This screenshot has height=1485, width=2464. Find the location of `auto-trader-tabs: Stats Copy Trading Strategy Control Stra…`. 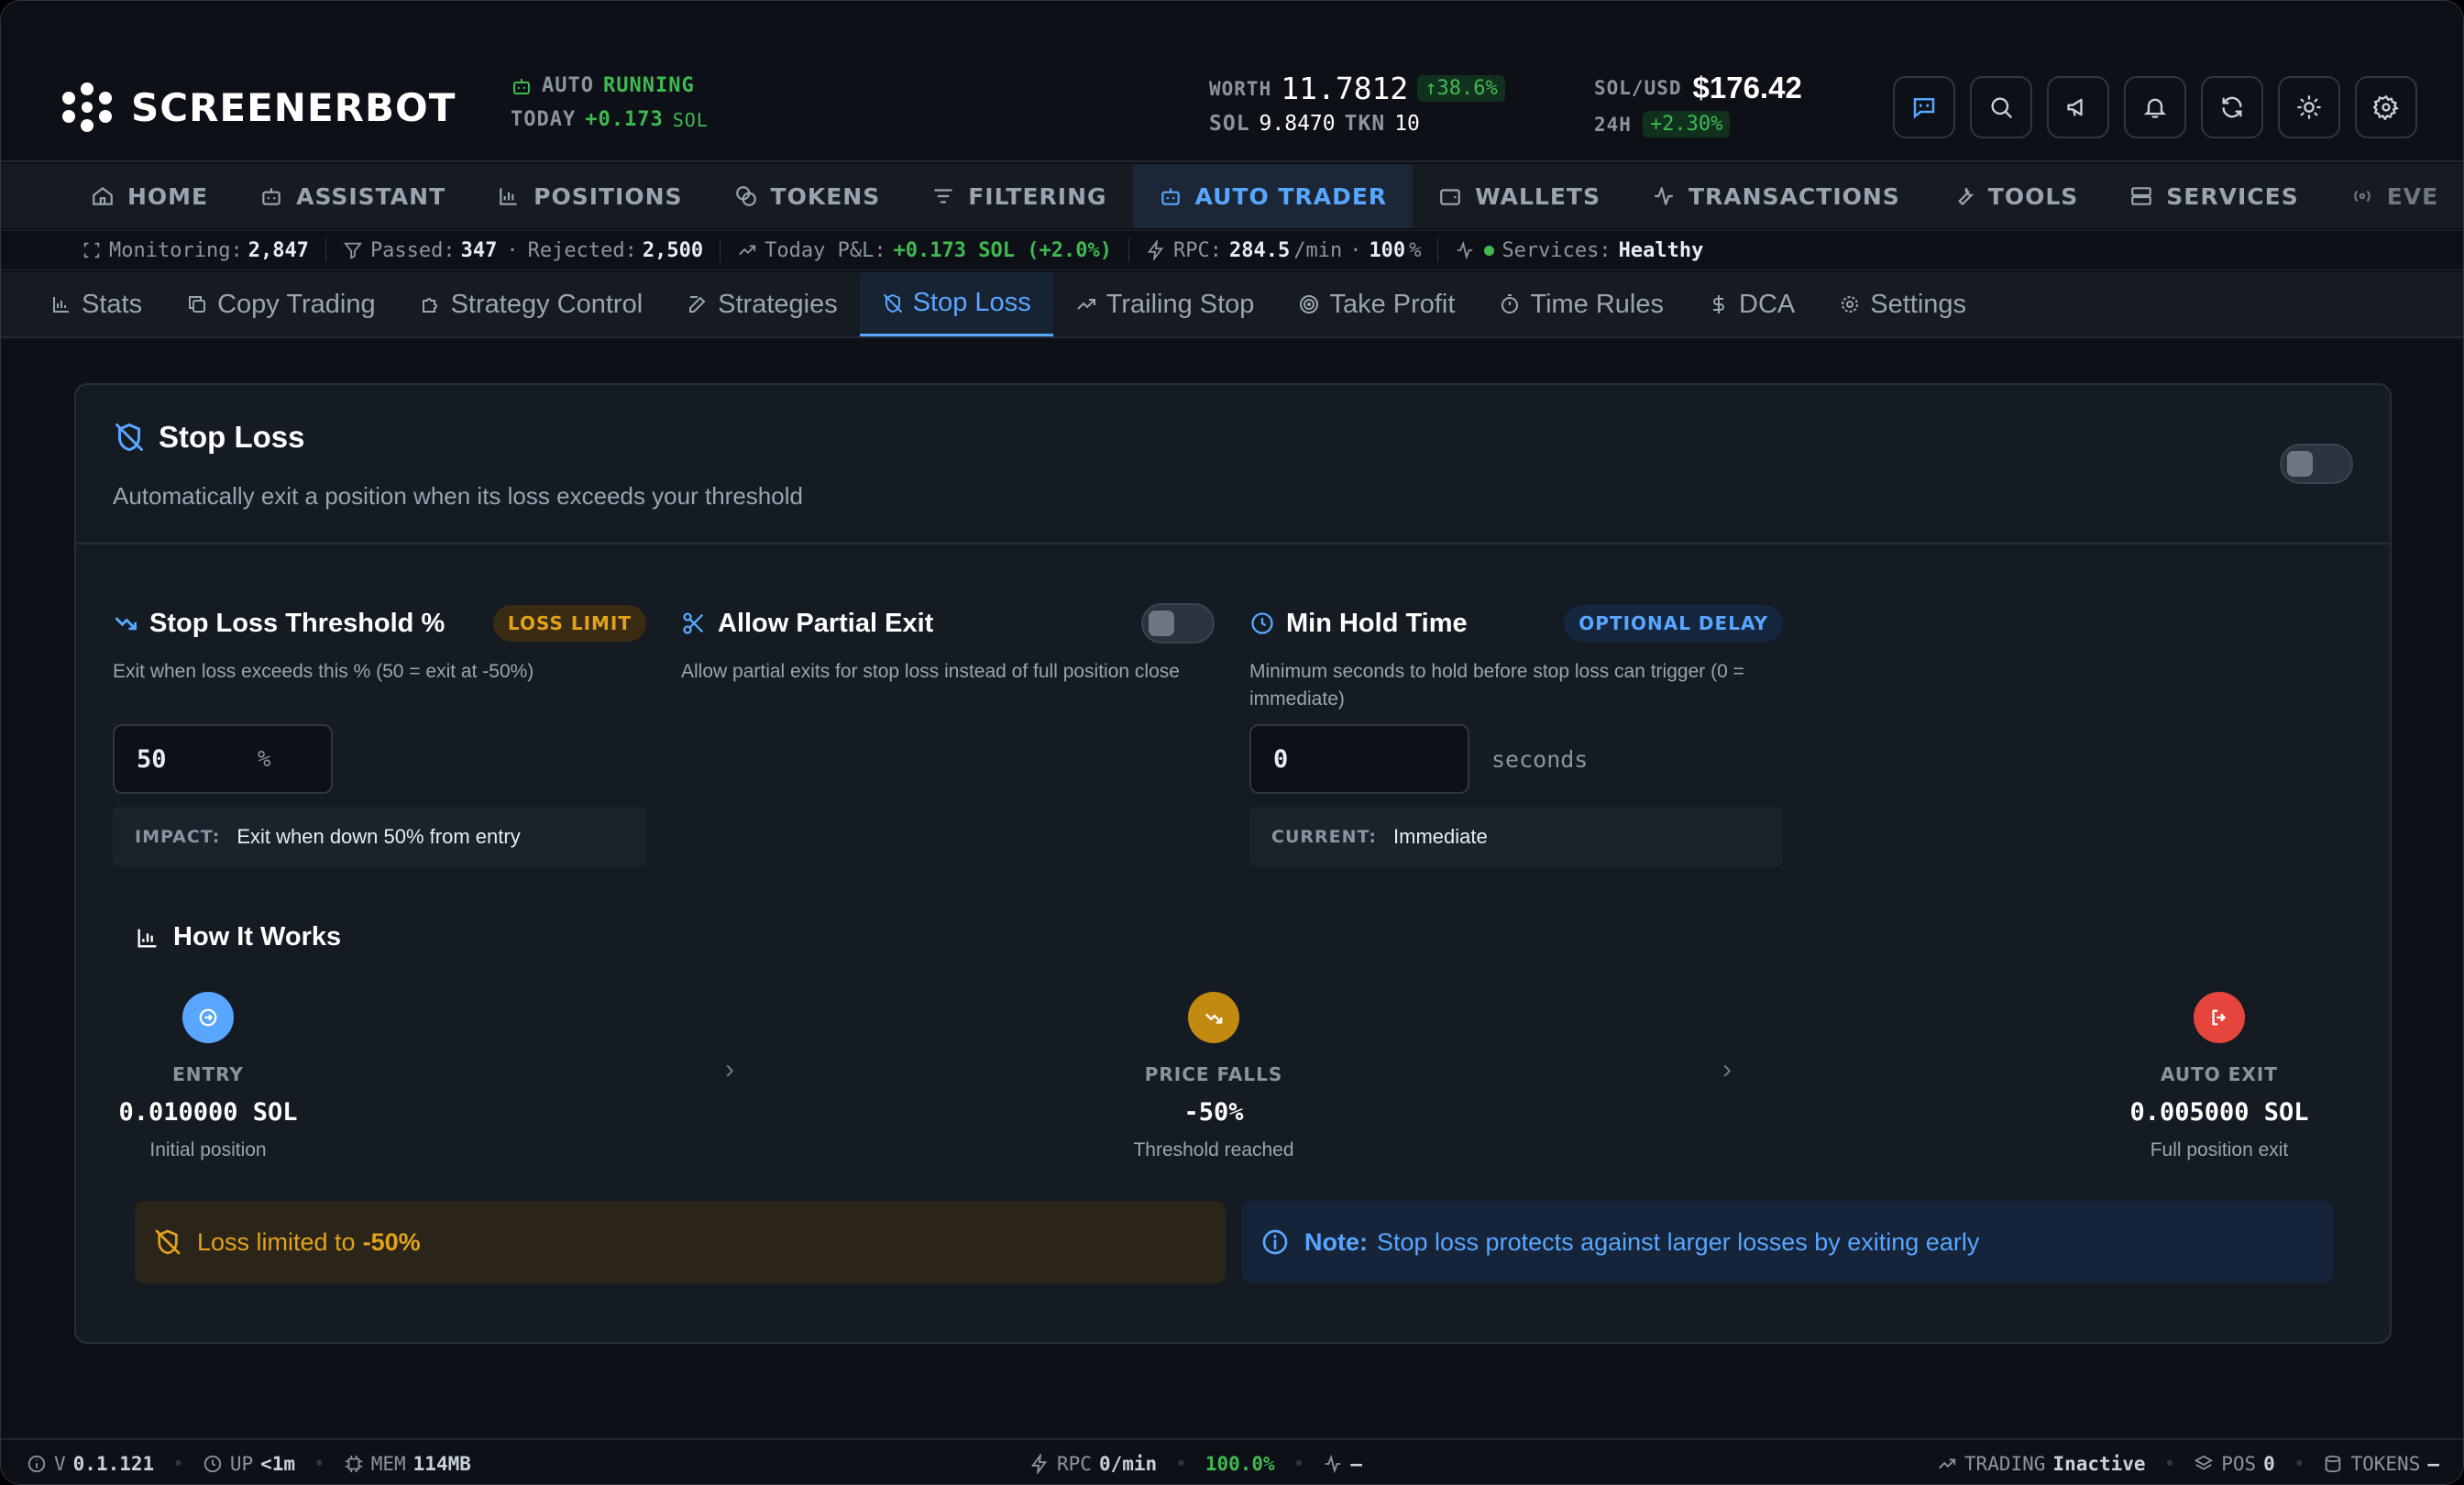

auto-trader-tabs: Stats Copy Trading Strategy Control Stra… is located at coordinates (1232, 305).